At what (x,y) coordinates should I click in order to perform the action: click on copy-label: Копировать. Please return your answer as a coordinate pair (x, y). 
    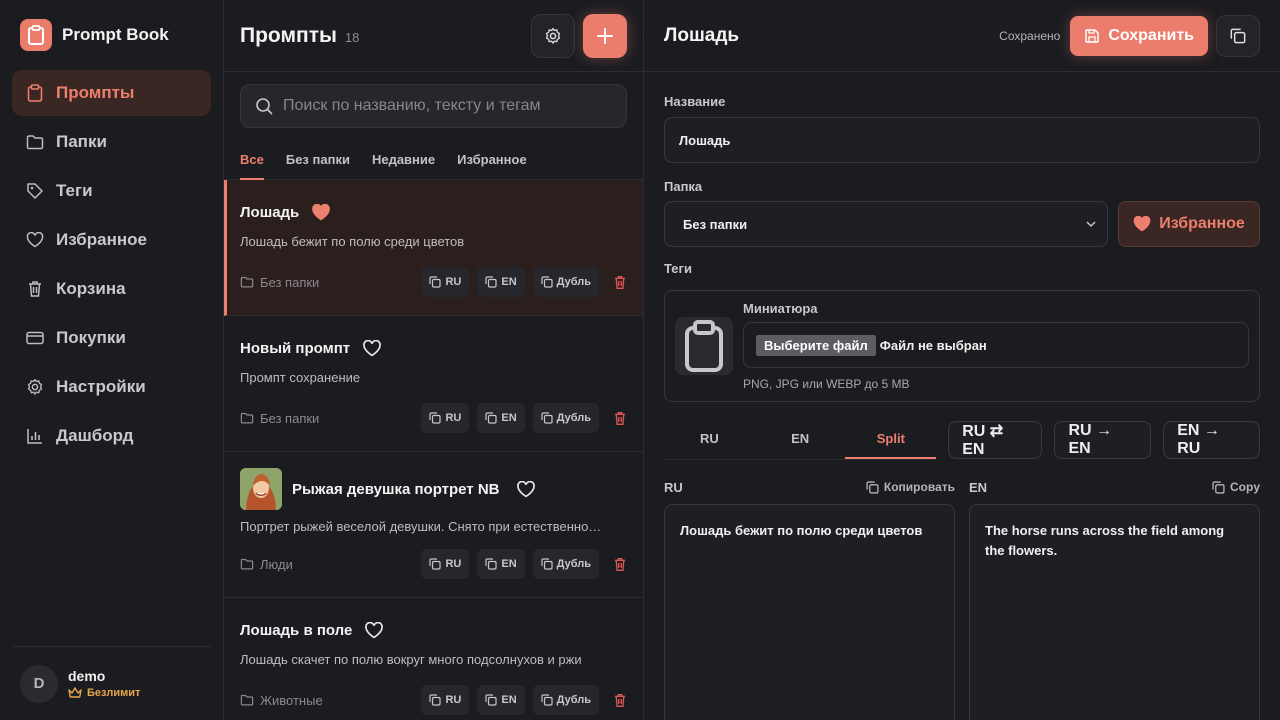
    Looking at the image, I should click on (919, 487).